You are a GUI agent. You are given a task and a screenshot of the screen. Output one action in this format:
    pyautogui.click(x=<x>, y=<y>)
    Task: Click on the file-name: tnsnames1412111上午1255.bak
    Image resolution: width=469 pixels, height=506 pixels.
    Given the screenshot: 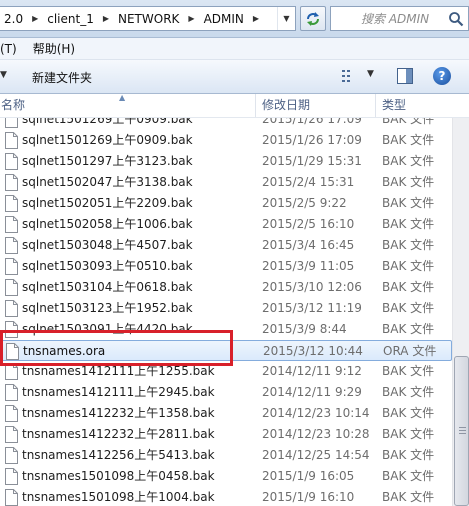 What is the action you would take?
    pyautogui.click(x=118, y=371)
    